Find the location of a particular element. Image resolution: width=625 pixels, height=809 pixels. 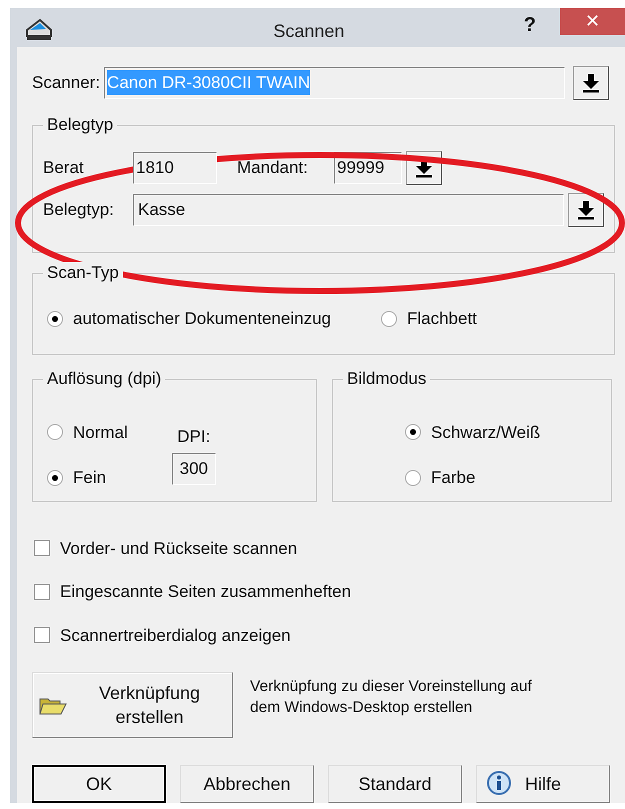

radio-label: Flachbett is located at coordinates (441, 319).